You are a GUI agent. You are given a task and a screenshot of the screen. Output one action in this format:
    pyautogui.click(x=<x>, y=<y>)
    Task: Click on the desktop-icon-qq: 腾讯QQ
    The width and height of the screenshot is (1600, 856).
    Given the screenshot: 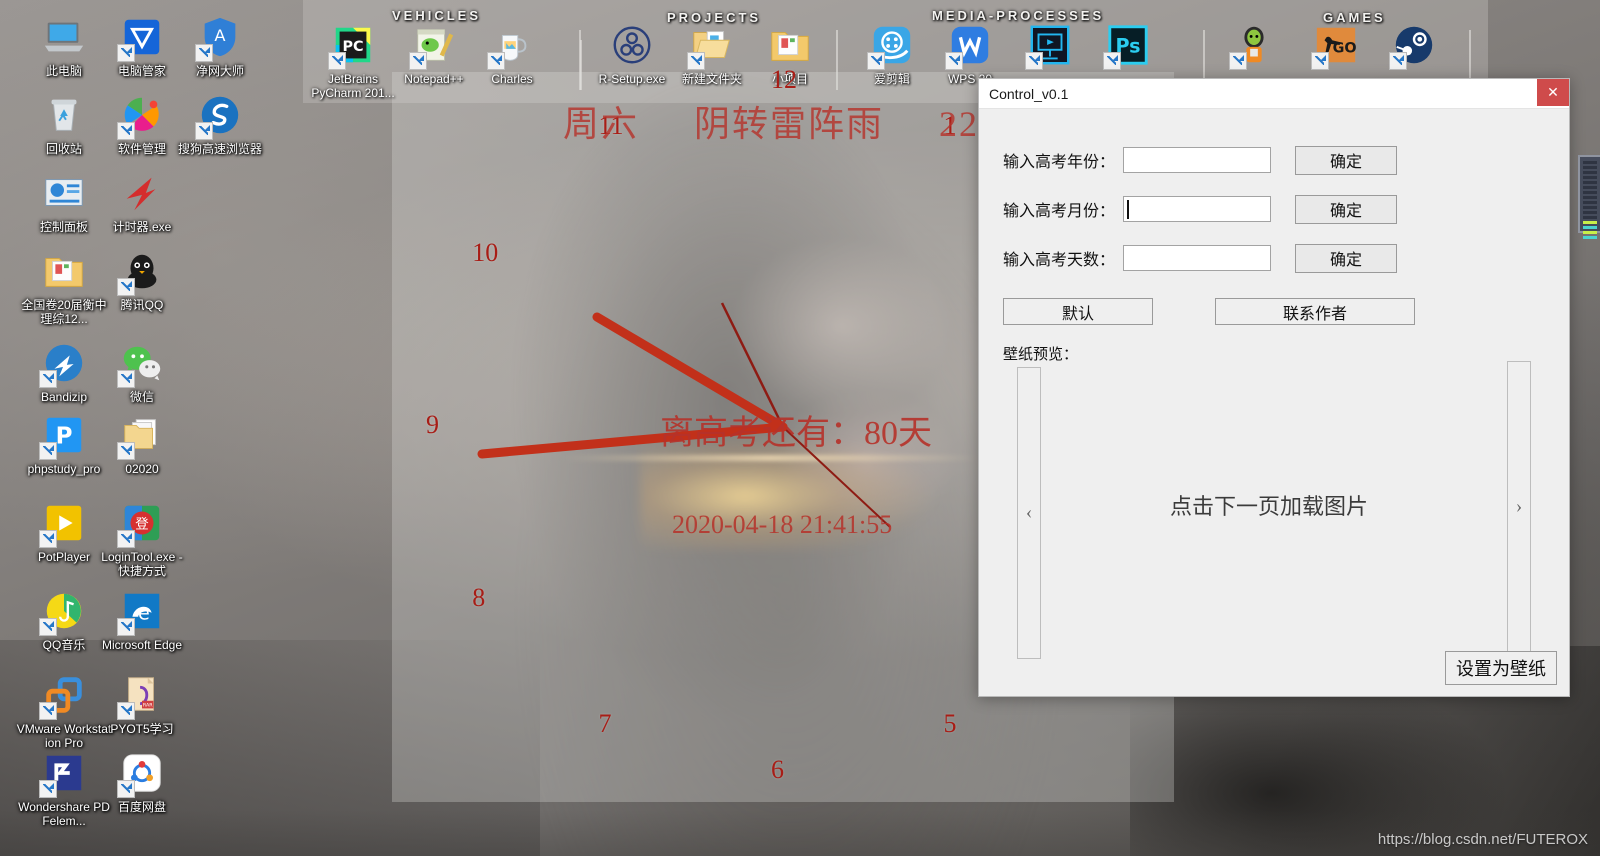 What is the action you would take?
    pyautogui.click(x=142, y=280)
    